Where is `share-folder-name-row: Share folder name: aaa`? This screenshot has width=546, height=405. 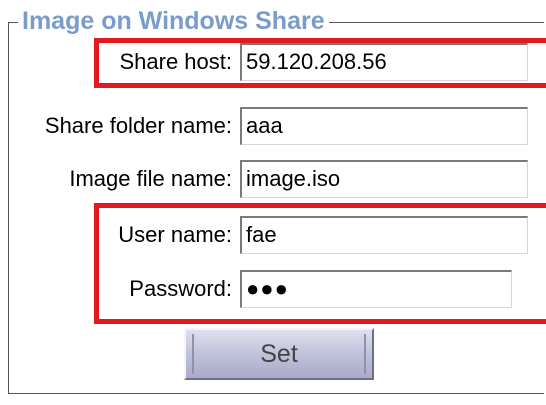
share-folder-name-row: Share folder name: aaa is located at coordinates (273, 126).